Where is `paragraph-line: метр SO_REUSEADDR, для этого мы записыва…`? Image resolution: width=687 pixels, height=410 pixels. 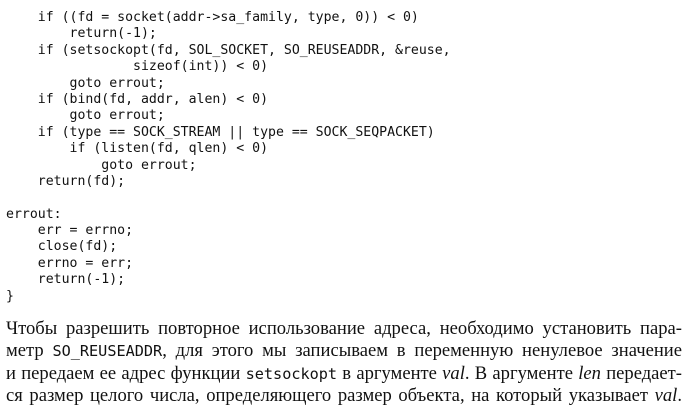 paragraph-line: метр SO_REUSEADDR, для этого мы записыва… is located at coordinates (344, 351).